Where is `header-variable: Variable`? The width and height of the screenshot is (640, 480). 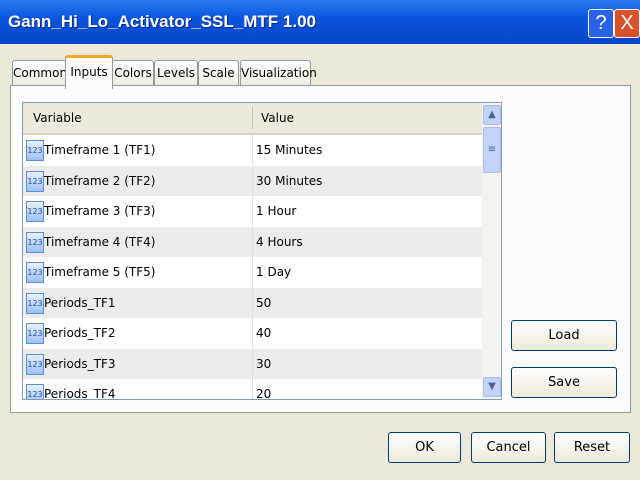 header-variable: Variable is located at coordinates (57, 118).